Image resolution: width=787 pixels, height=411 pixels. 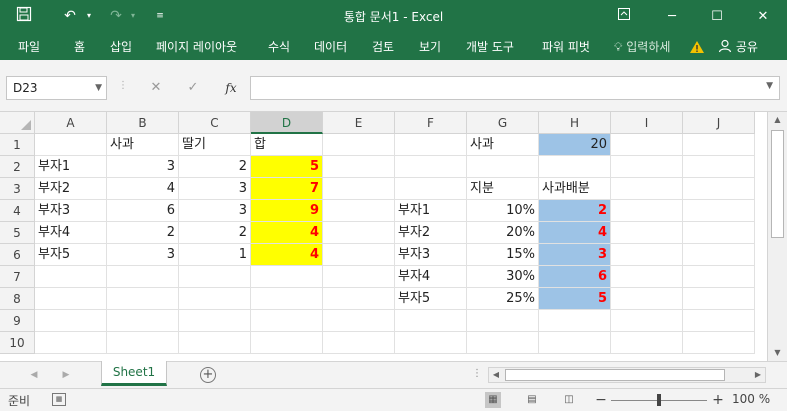 I want to click on cell-h8: 5, so click(x=575, y=299).